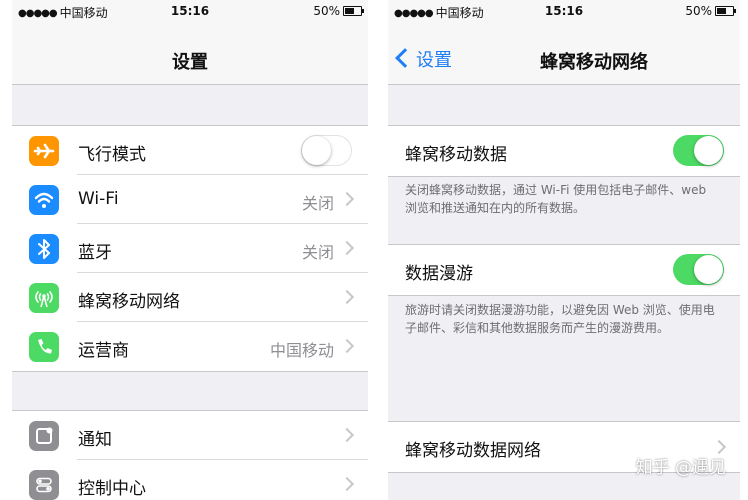  What do you see at coordinates (44, 347) in the screenshot?
I see `phone-icon` at bounding box center [44, 347].